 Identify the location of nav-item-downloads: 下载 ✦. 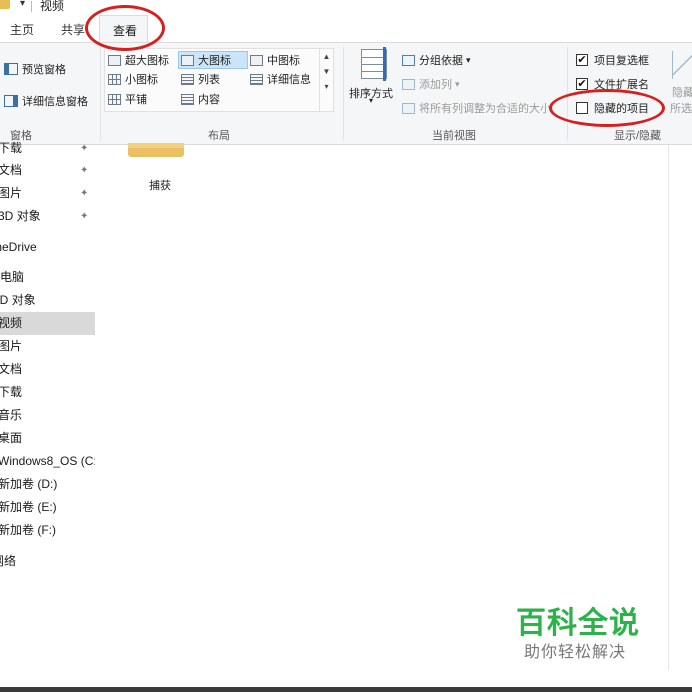
(47, 148).